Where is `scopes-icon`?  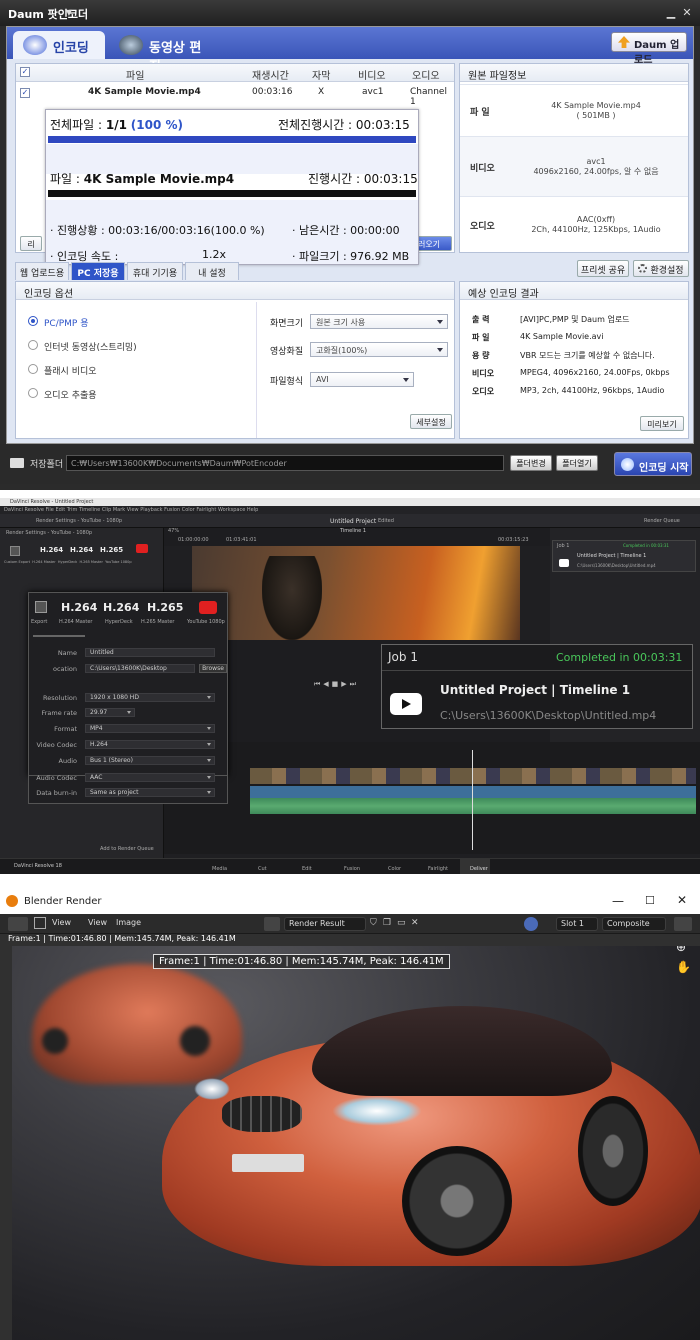
scopes-icon is located at coordinates (531, 924).